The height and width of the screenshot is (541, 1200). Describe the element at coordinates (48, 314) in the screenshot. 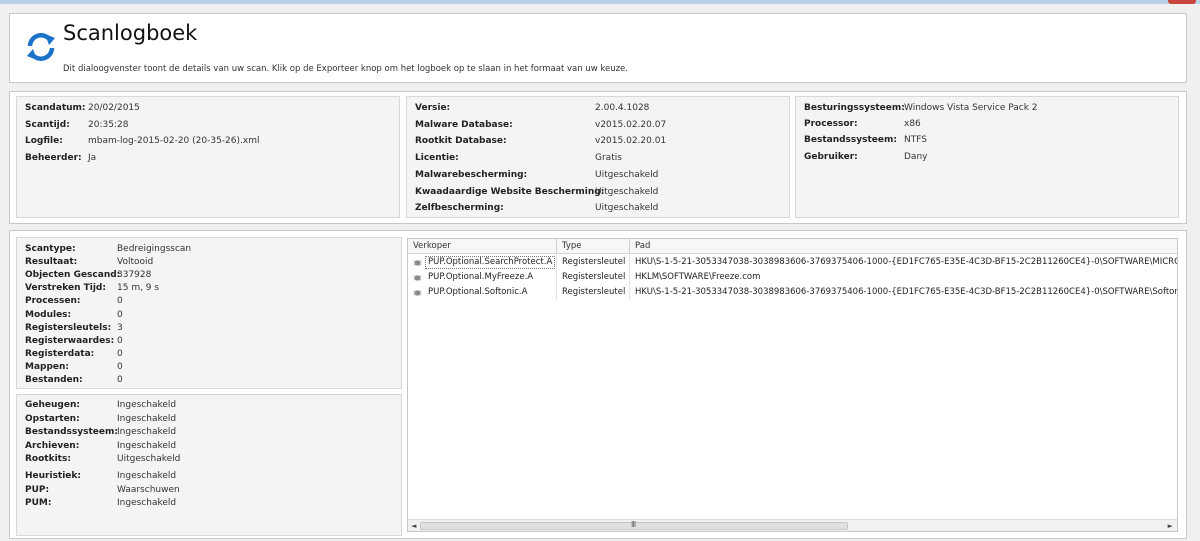

I see `info-label: Modules:` at that location.